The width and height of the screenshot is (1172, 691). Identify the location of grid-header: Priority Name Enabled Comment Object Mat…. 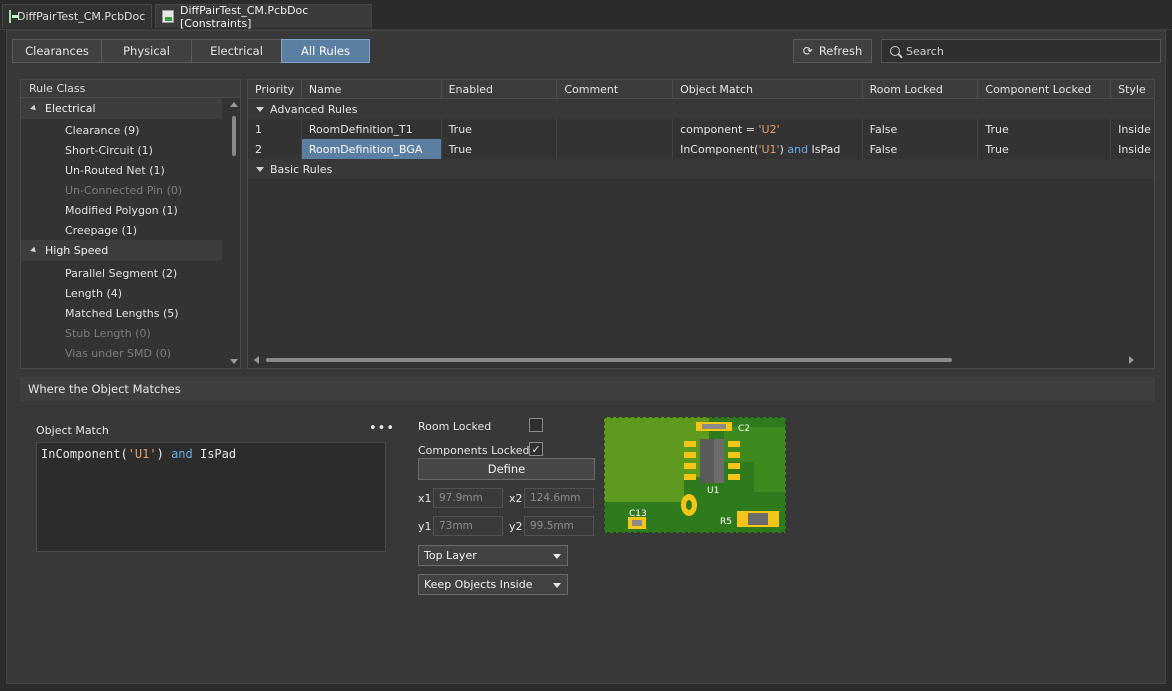
(701, 89).